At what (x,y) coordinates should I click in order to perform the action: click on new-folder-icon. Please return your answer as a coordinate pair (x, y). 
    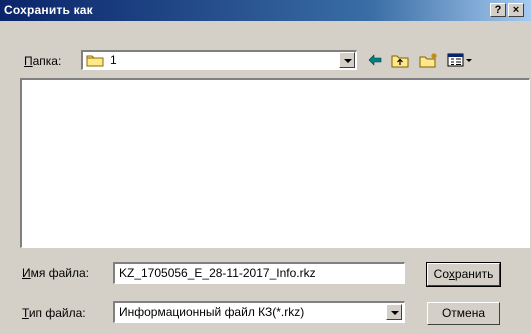
    Looking at the image, I should click on (429, 60).